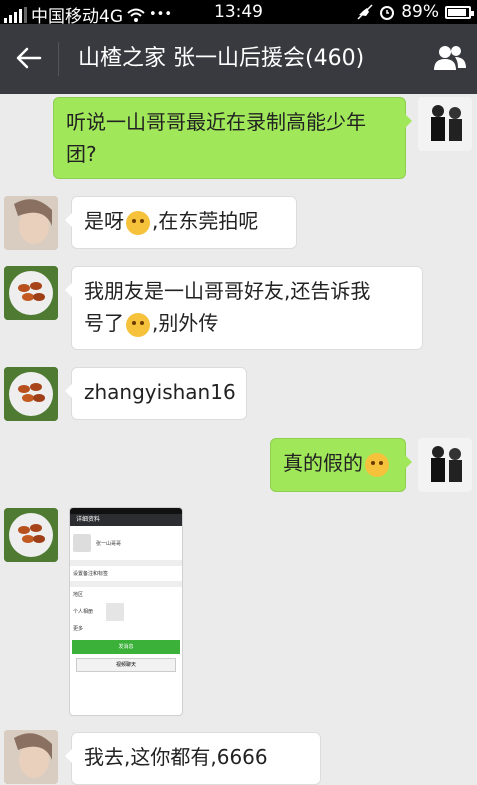  What do you see at coordinates (104, 221) in the screenshot?
I see `message-text: 是呀` at bounding box center [104, 221].